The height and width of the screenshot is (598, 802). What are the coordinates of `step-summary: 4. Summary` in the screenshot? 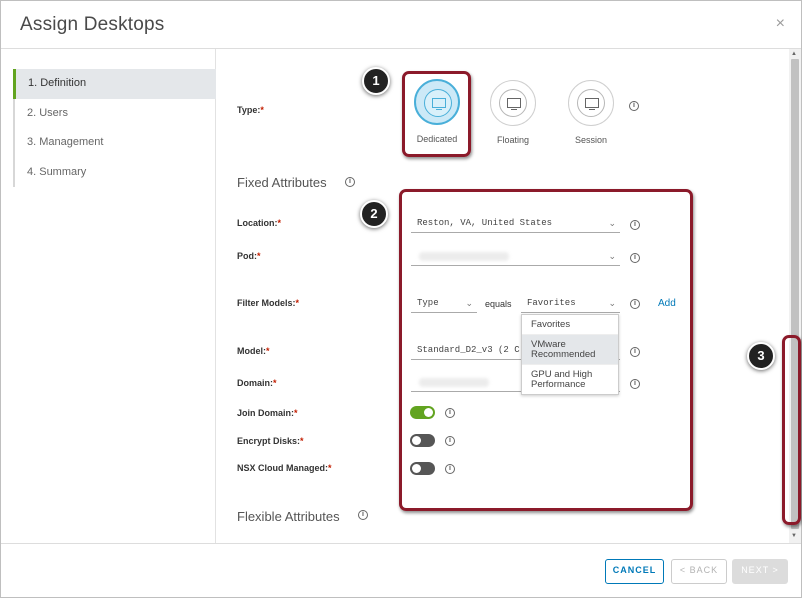 It's located at (115, 173).